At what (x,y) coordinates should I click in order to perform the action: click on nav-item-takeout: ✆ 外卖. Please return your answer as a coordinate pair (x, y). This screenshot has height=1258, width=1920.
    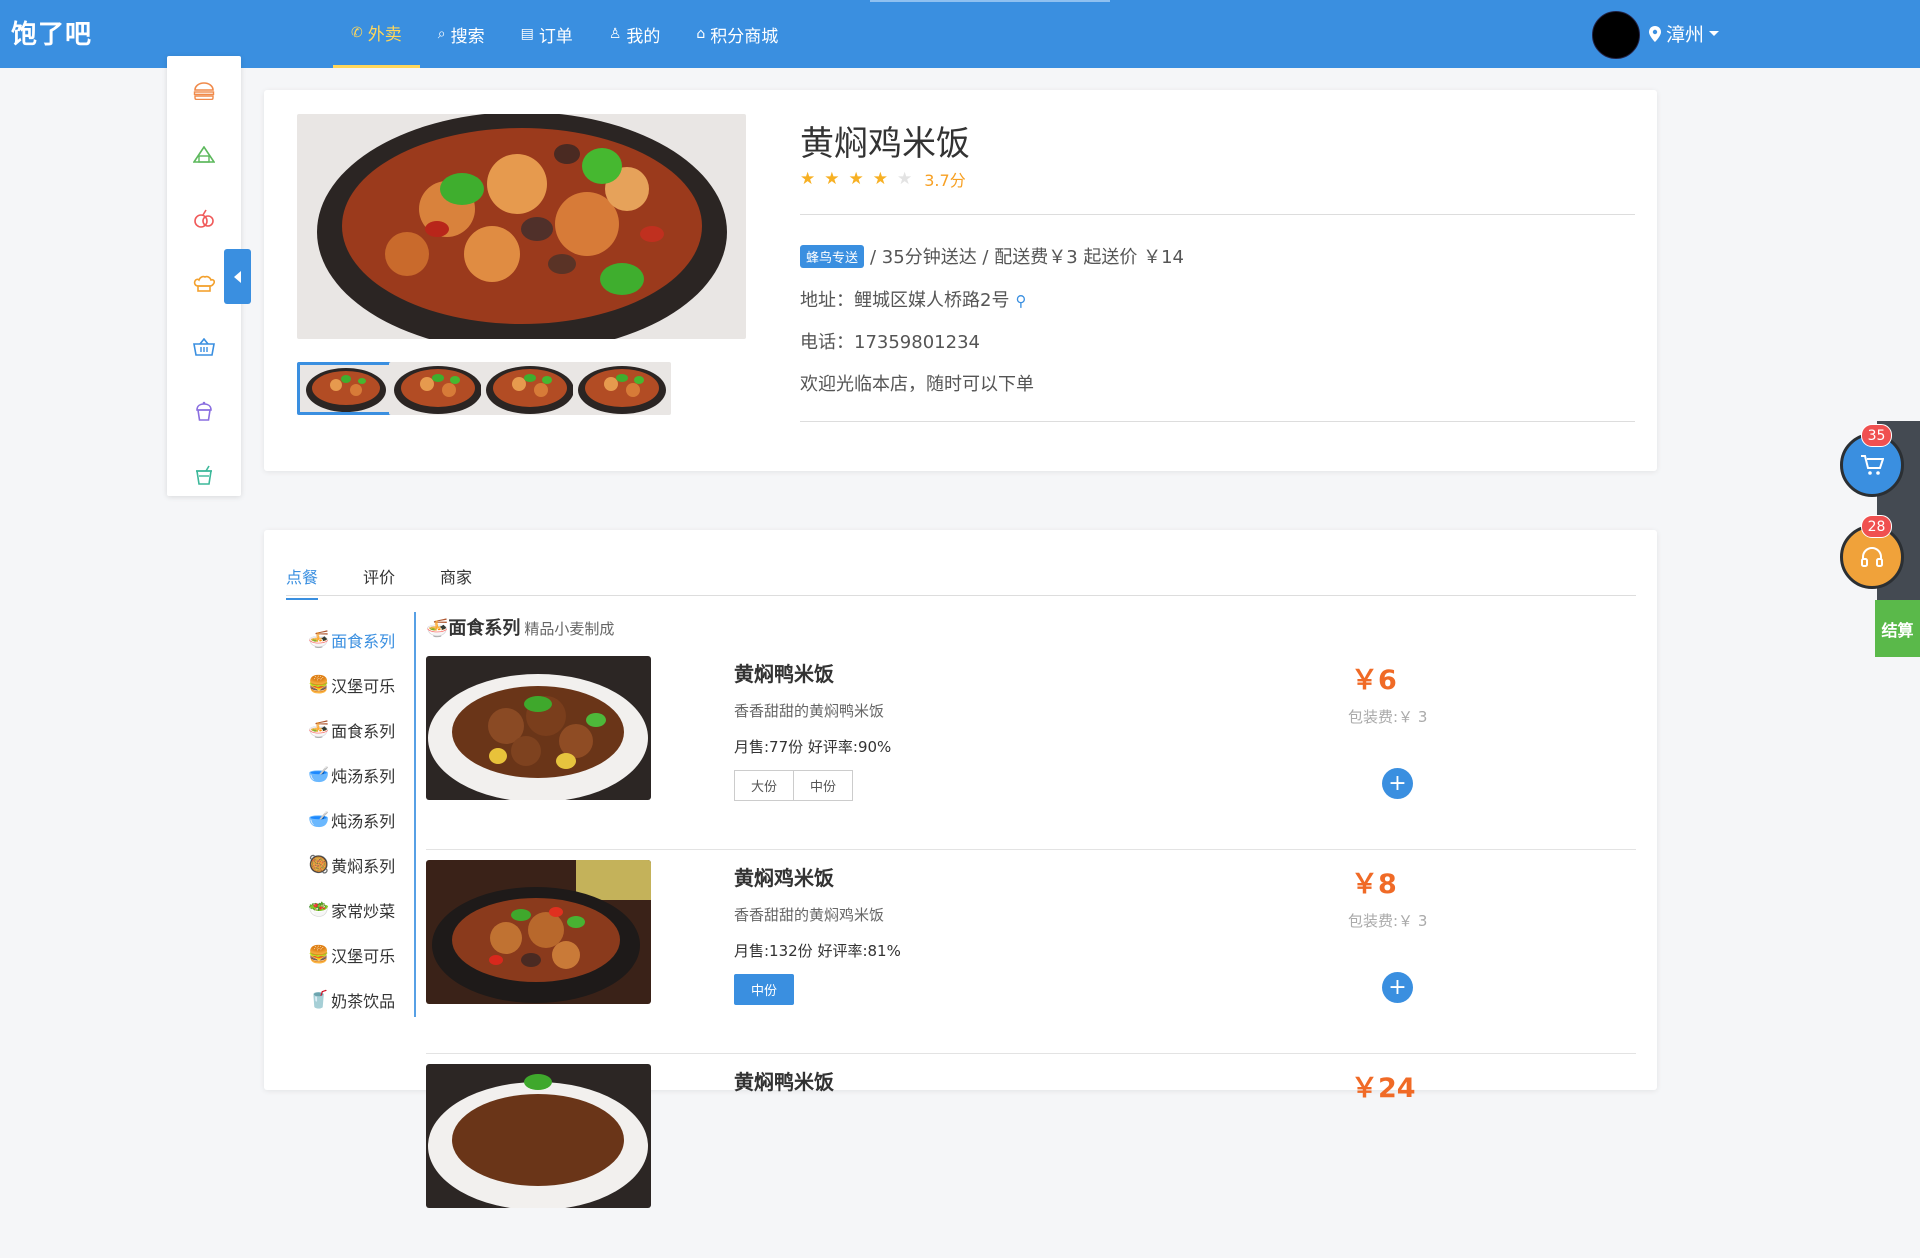
    Looking at the image, I should click on (376, 34).